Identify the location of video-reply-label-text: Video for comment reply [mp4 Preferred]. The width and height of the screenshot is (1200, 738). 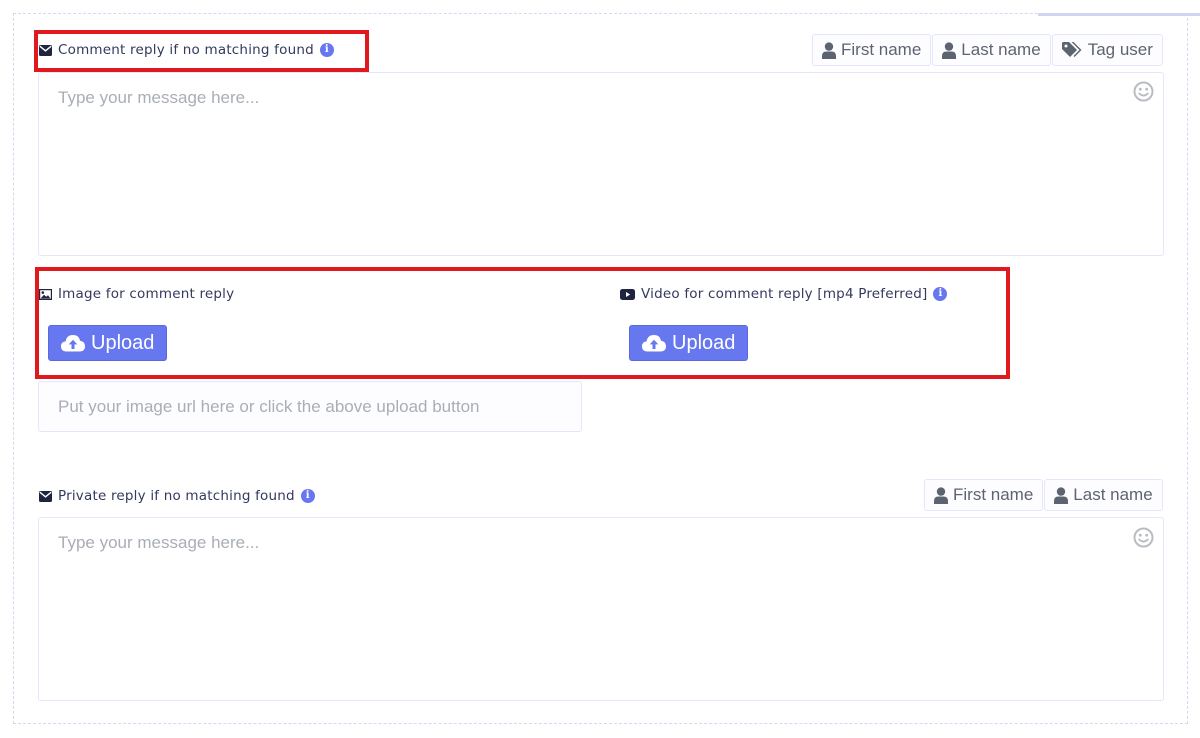
(784, 294).